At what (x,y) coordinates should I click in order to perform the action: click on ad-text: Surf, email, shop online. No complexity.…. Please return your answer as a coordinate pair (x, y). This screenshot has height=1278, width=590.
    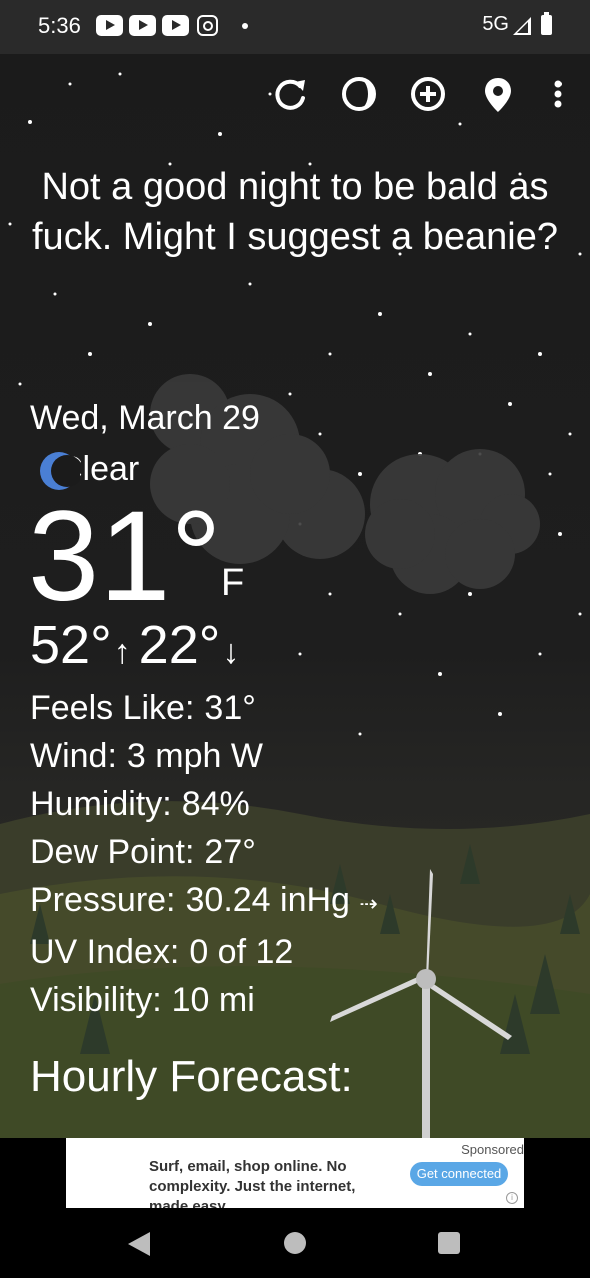
    Looking at the image, I should click on (252, 1183).